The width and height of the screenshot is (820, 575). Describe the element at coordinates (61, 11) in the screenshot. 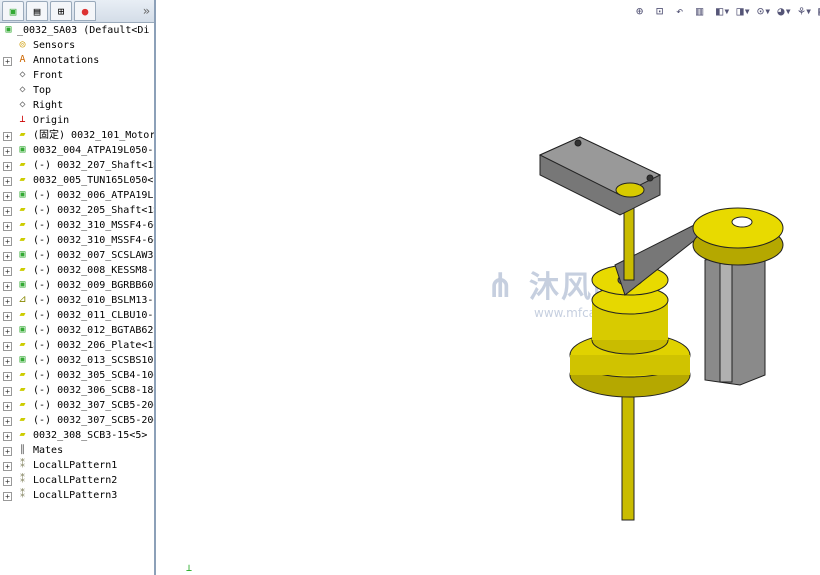

I see `configuration-manager-tab: ⊞` at that location.